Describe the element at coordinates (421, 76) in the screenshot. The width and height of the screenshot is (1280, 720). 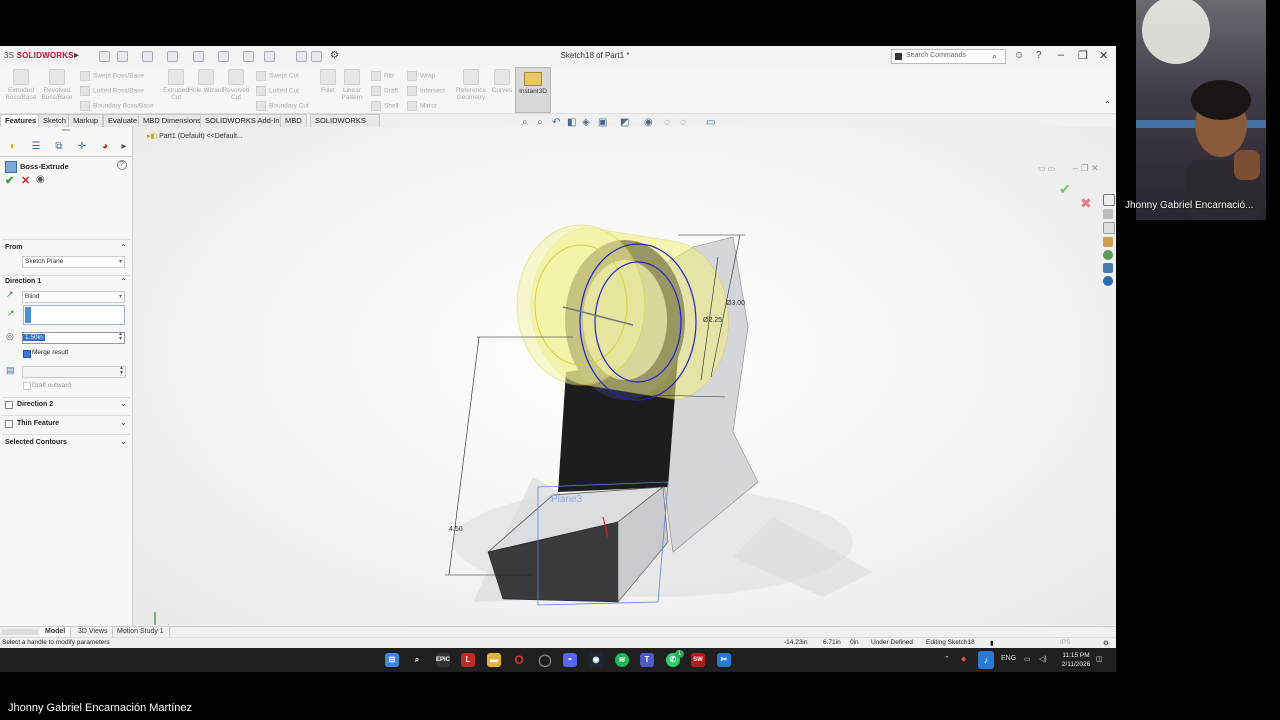
I see `wrap-button: Wrap` at that location.